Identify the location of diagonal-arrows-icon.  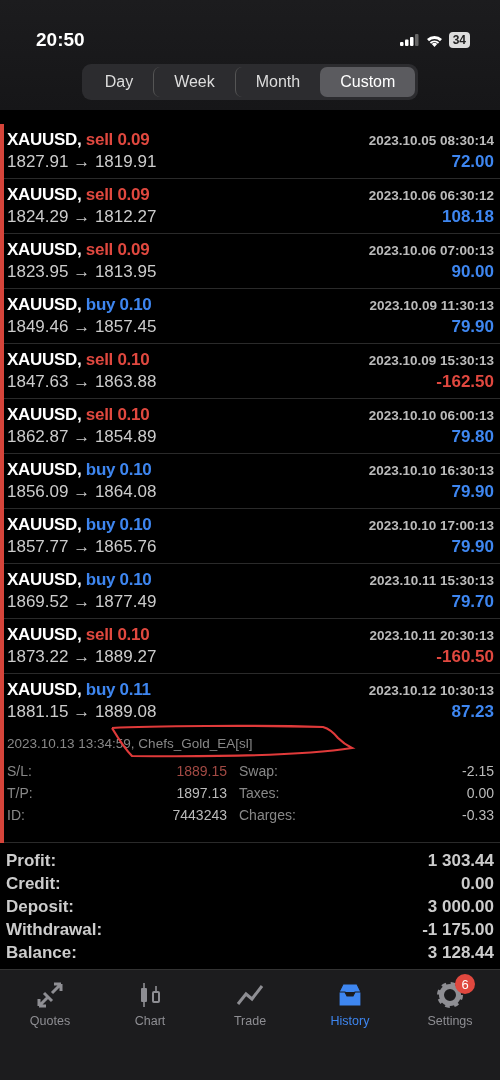
(50, 995).